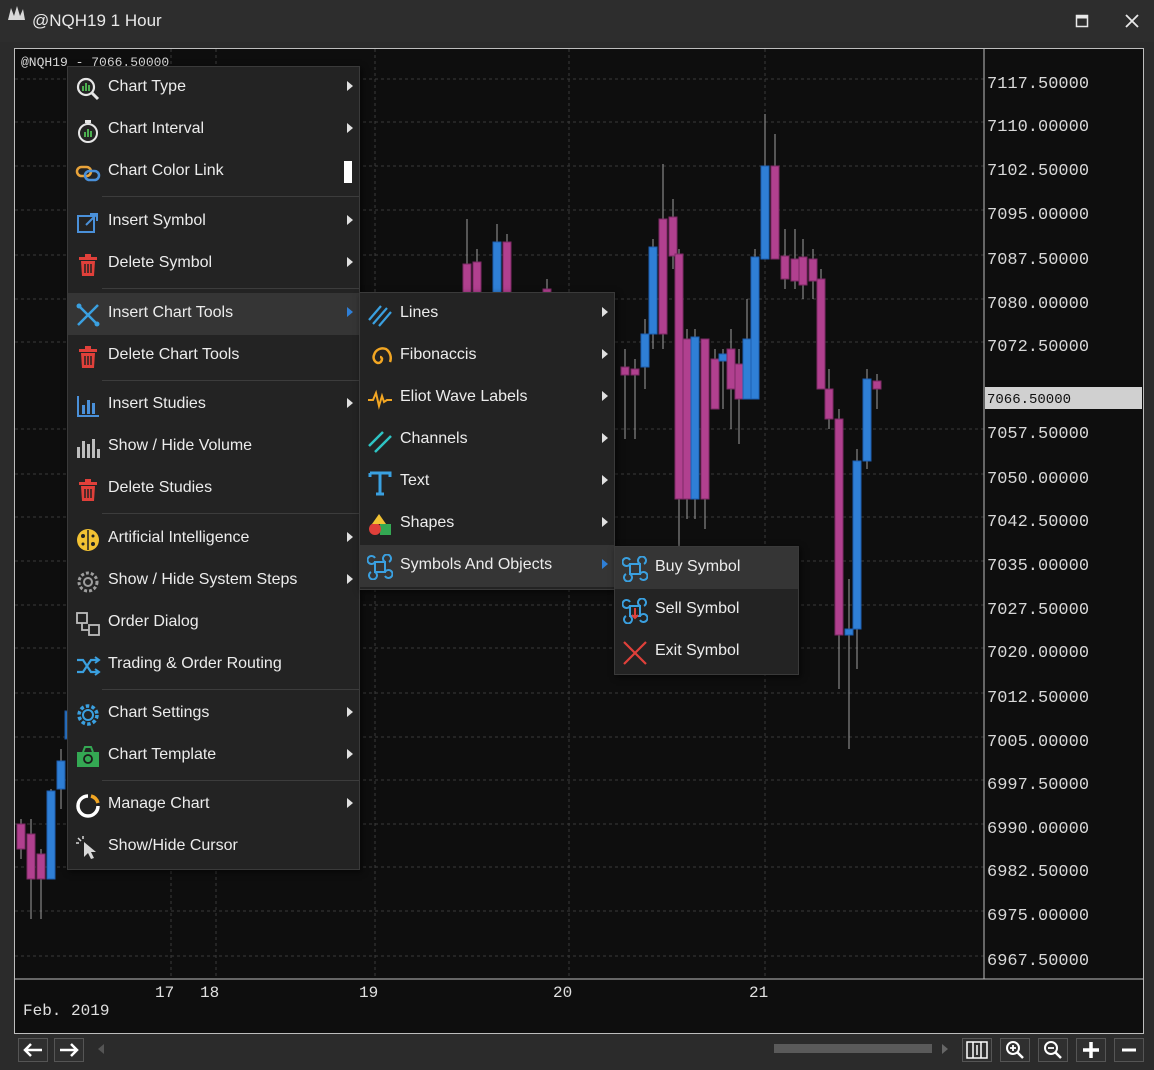 The image size is (1154, 1070). Describe the element at coordinates (1053, 1050) in the screenshot. I see `zoom-out-button` at that location.